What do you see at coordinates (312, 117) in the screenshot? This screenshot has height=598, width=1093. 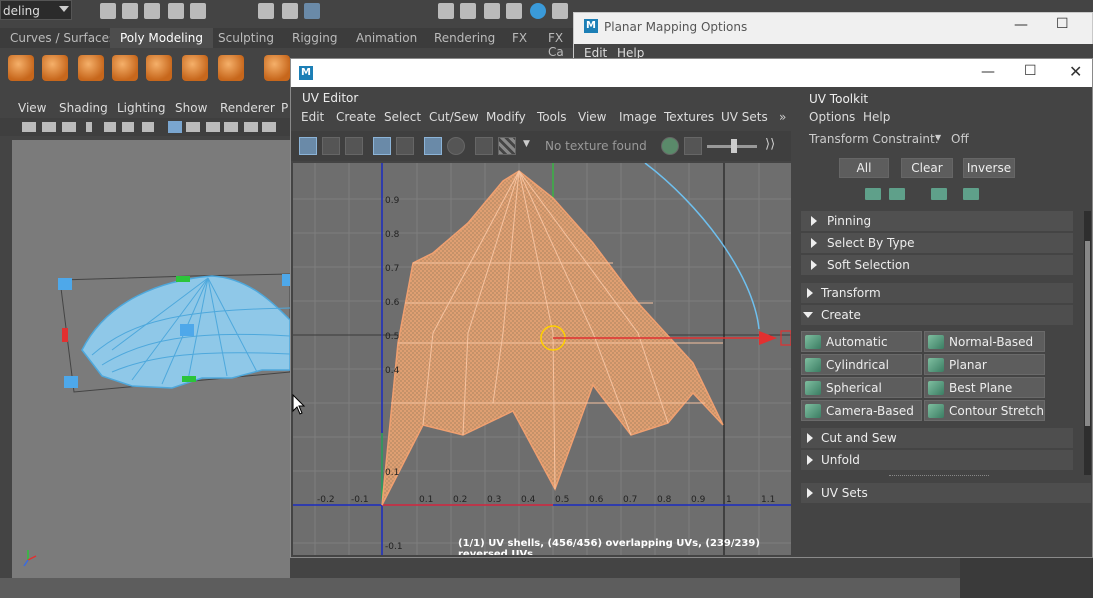 I see `menu-edit: Edit` at bounding box center [312, 117].